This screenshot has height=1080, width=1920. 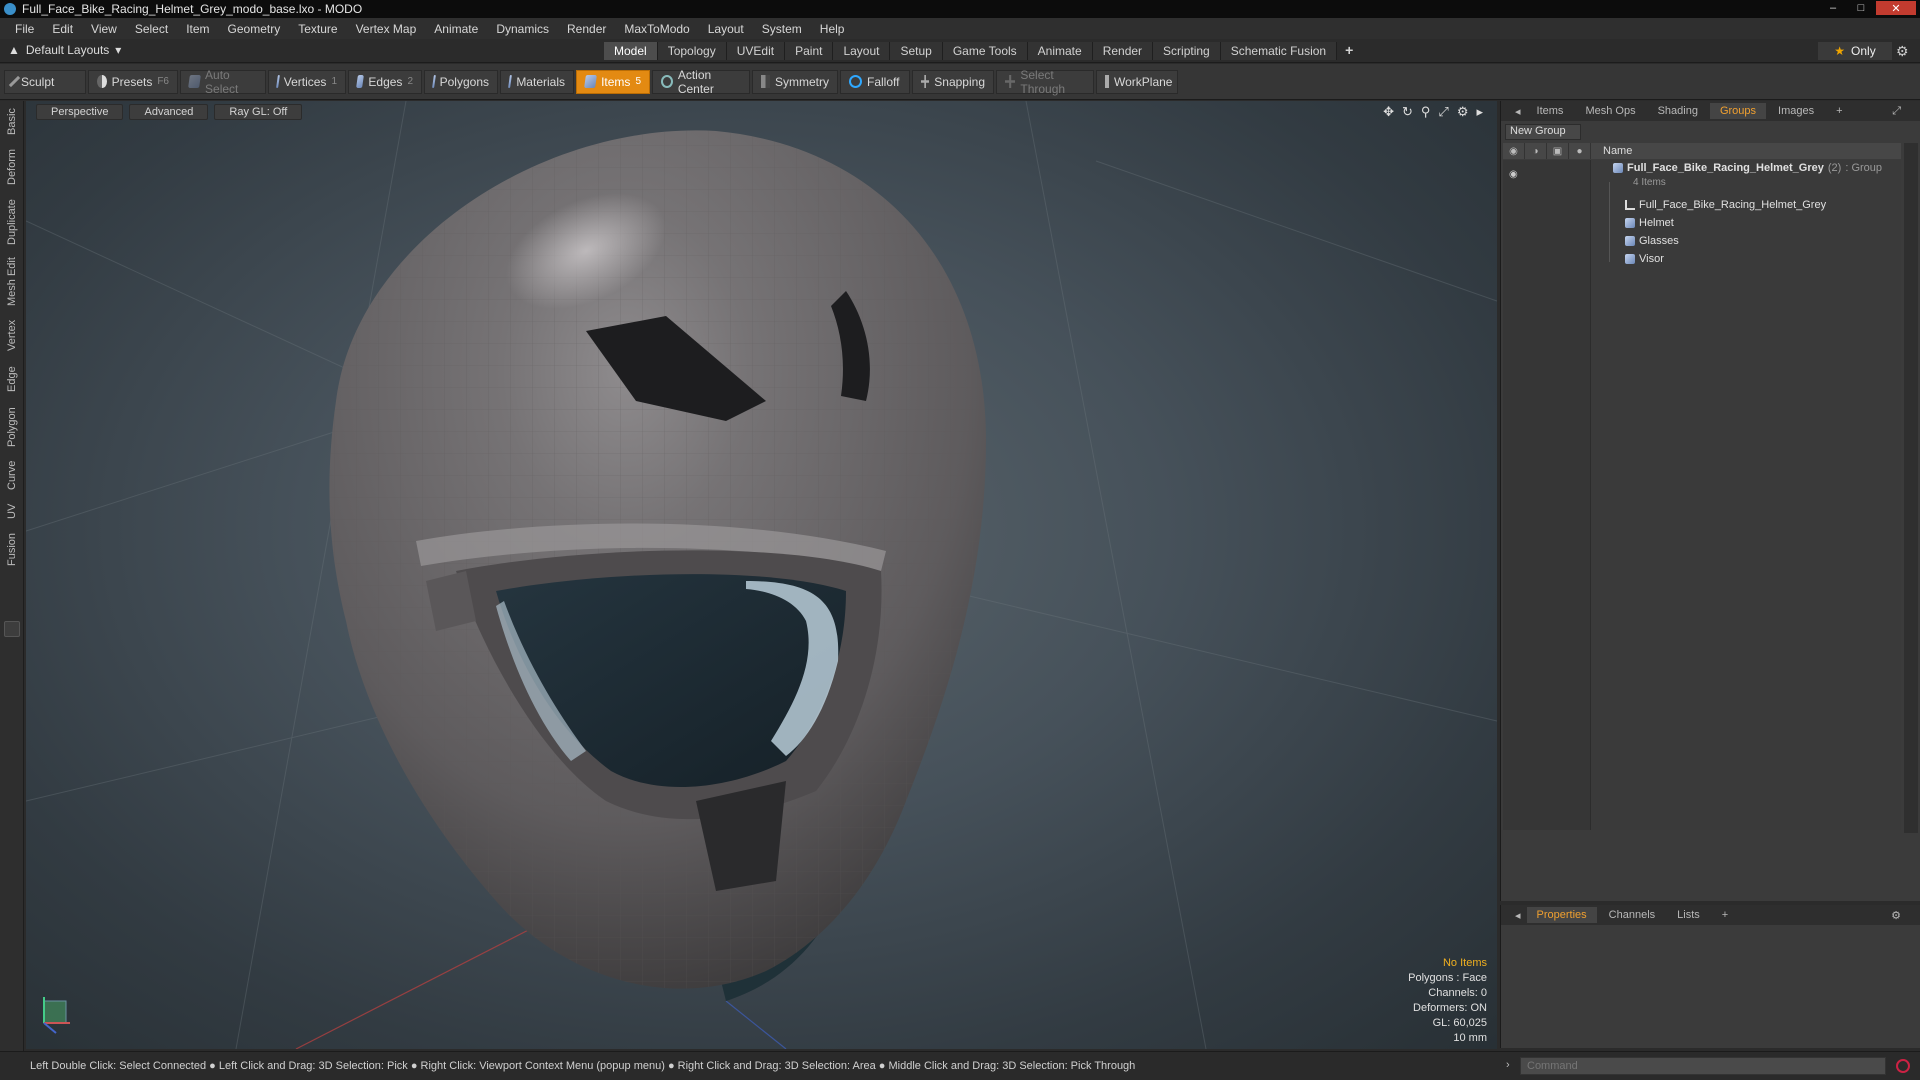 What do you see at coordinates (197, 29) in the screenshot?
I see `menu-item: Item` at bounding box center [197, 29].